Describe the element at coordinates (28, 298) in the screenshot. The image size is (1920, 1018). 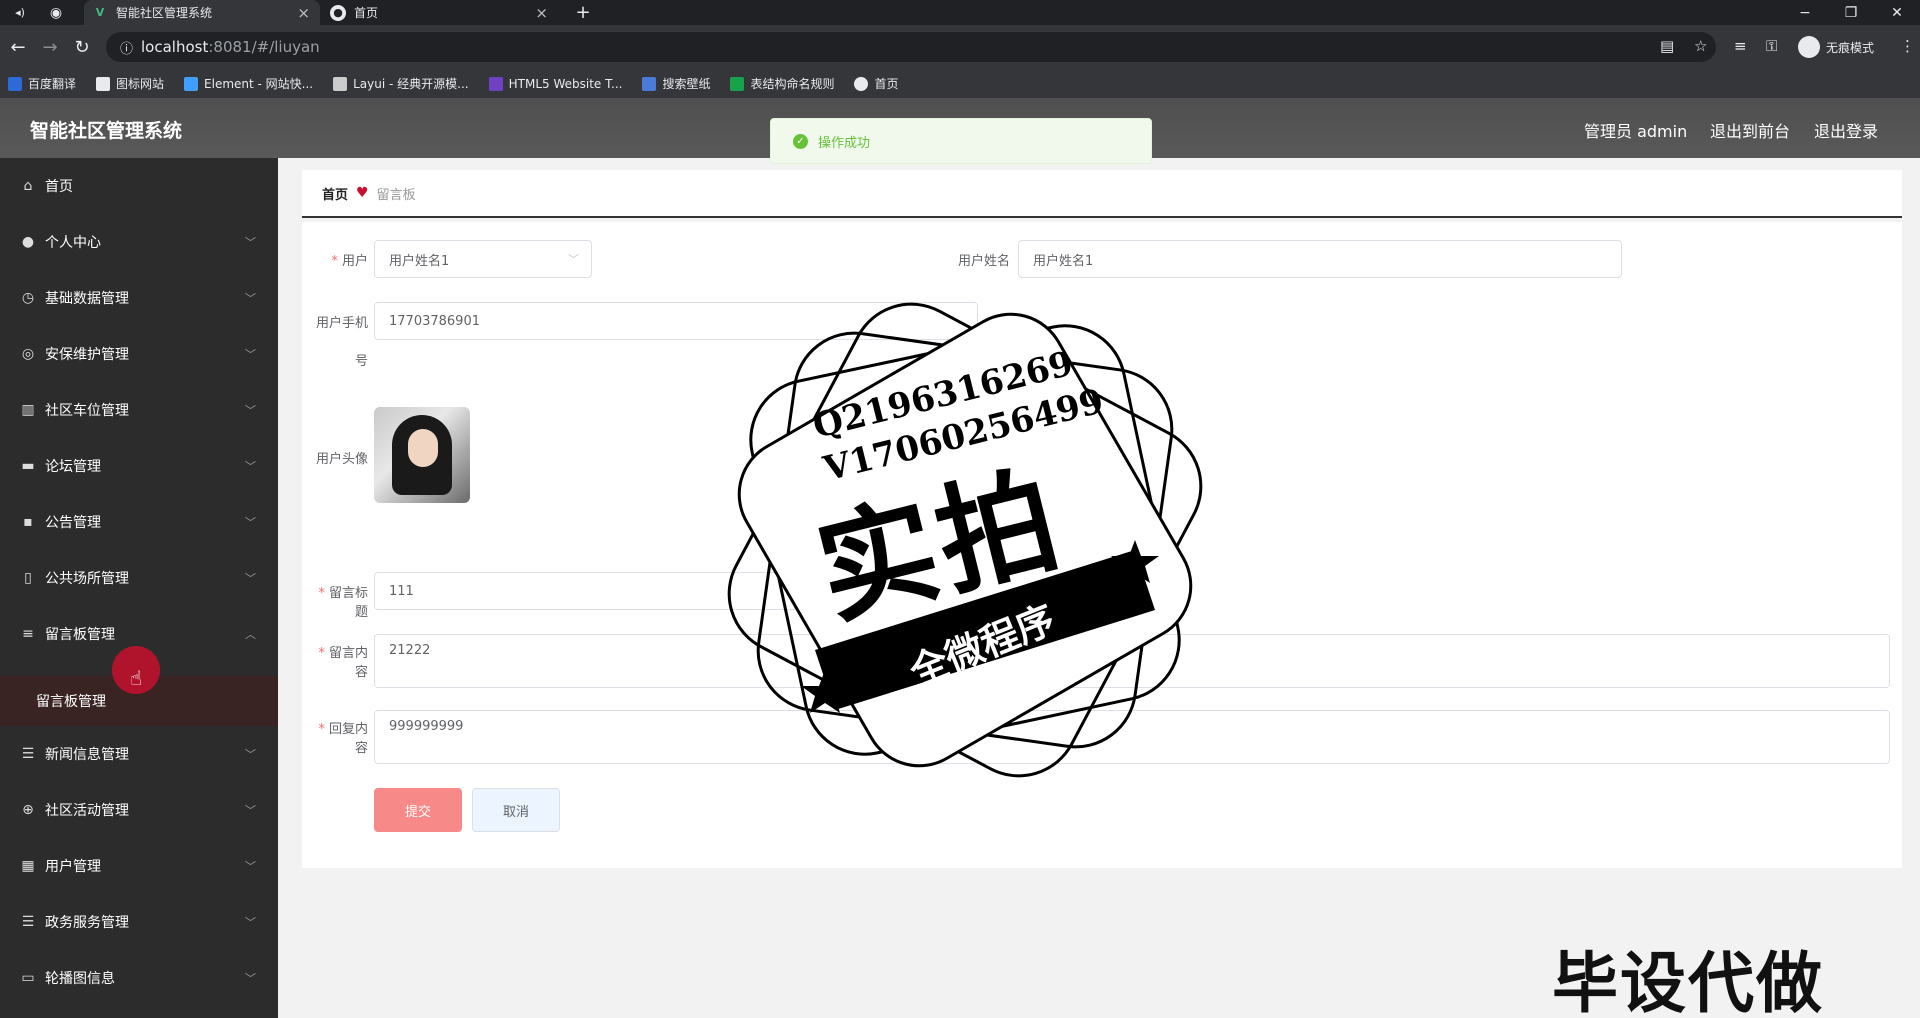
I see `clock-icon: ◷` at that location.